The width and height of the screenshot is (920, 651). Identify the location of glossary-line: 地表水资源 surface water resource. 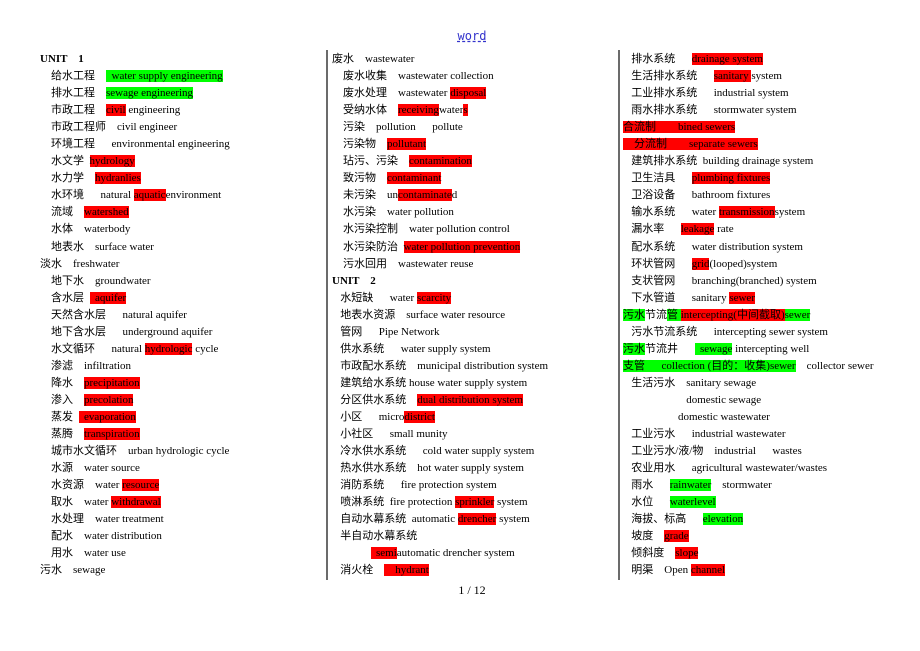
(473, 315).